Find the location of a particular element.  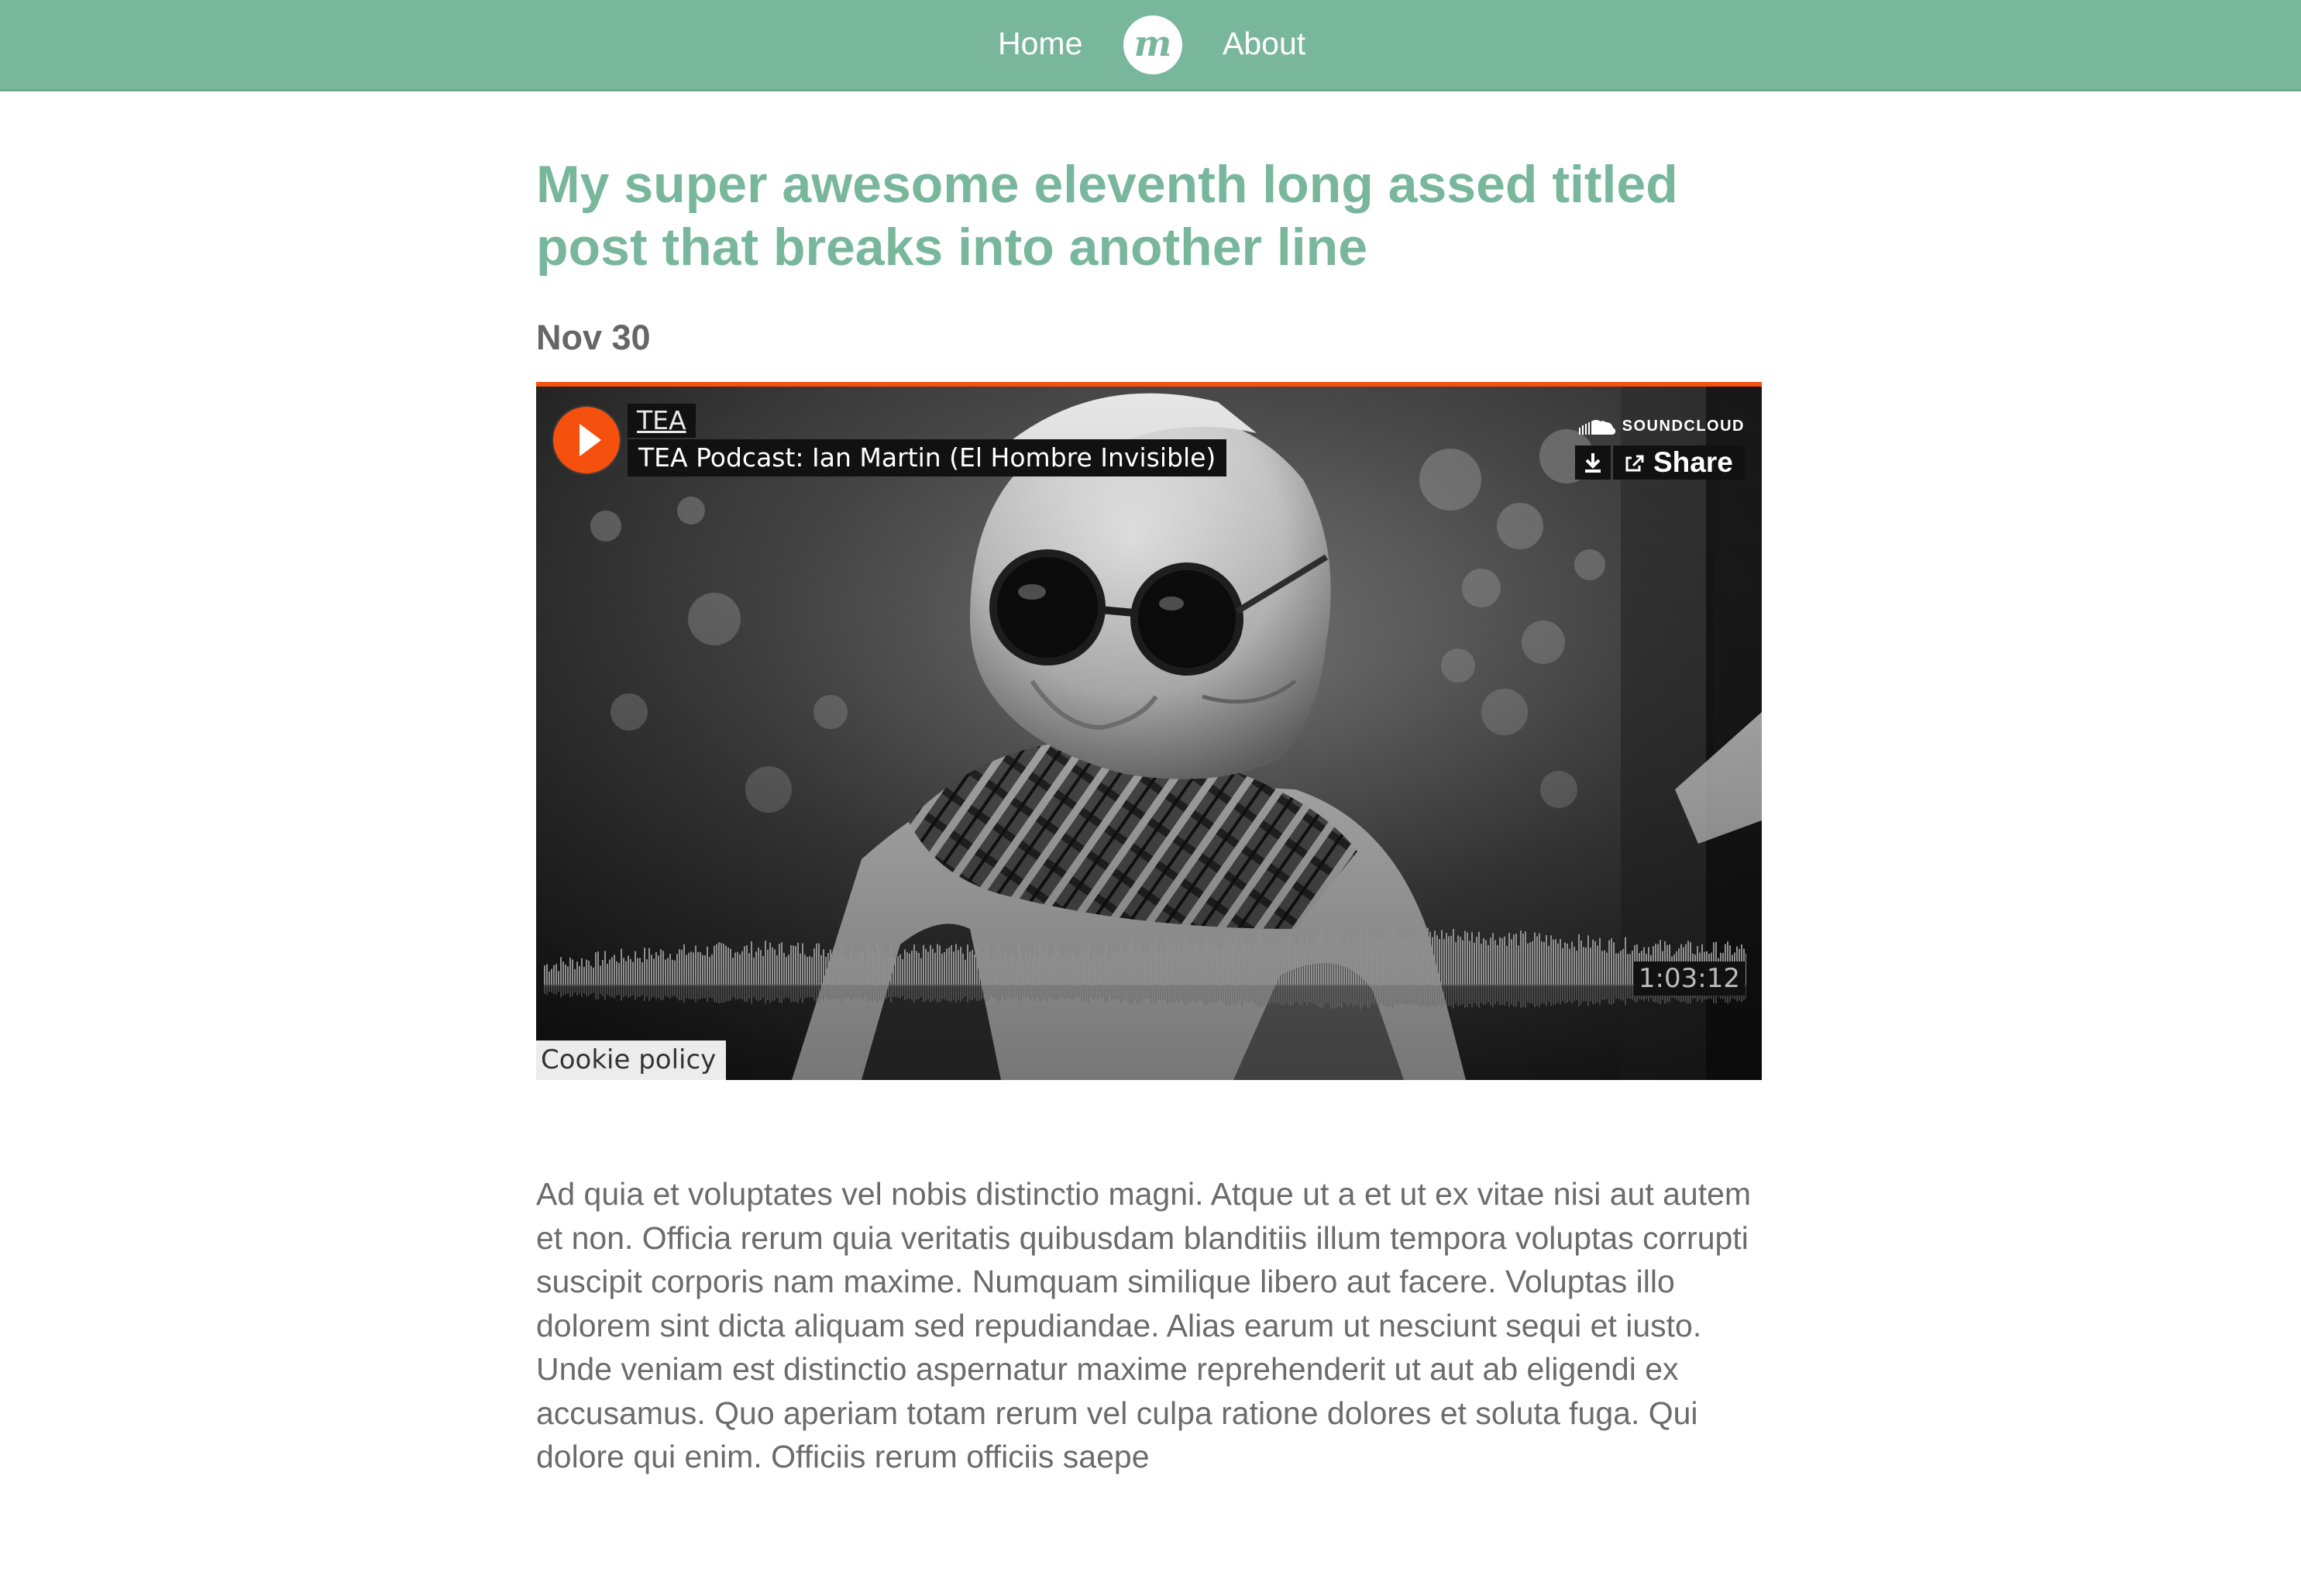

post-date: Nov 30 is located at coordinates (593, 337).